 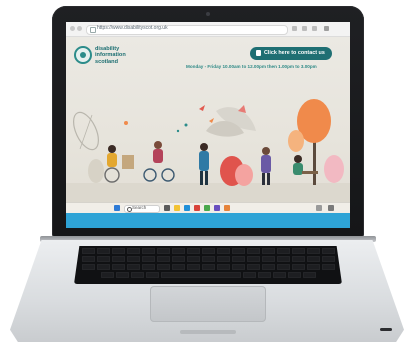 I want to click on tree-small, so click(x=296, y=141).